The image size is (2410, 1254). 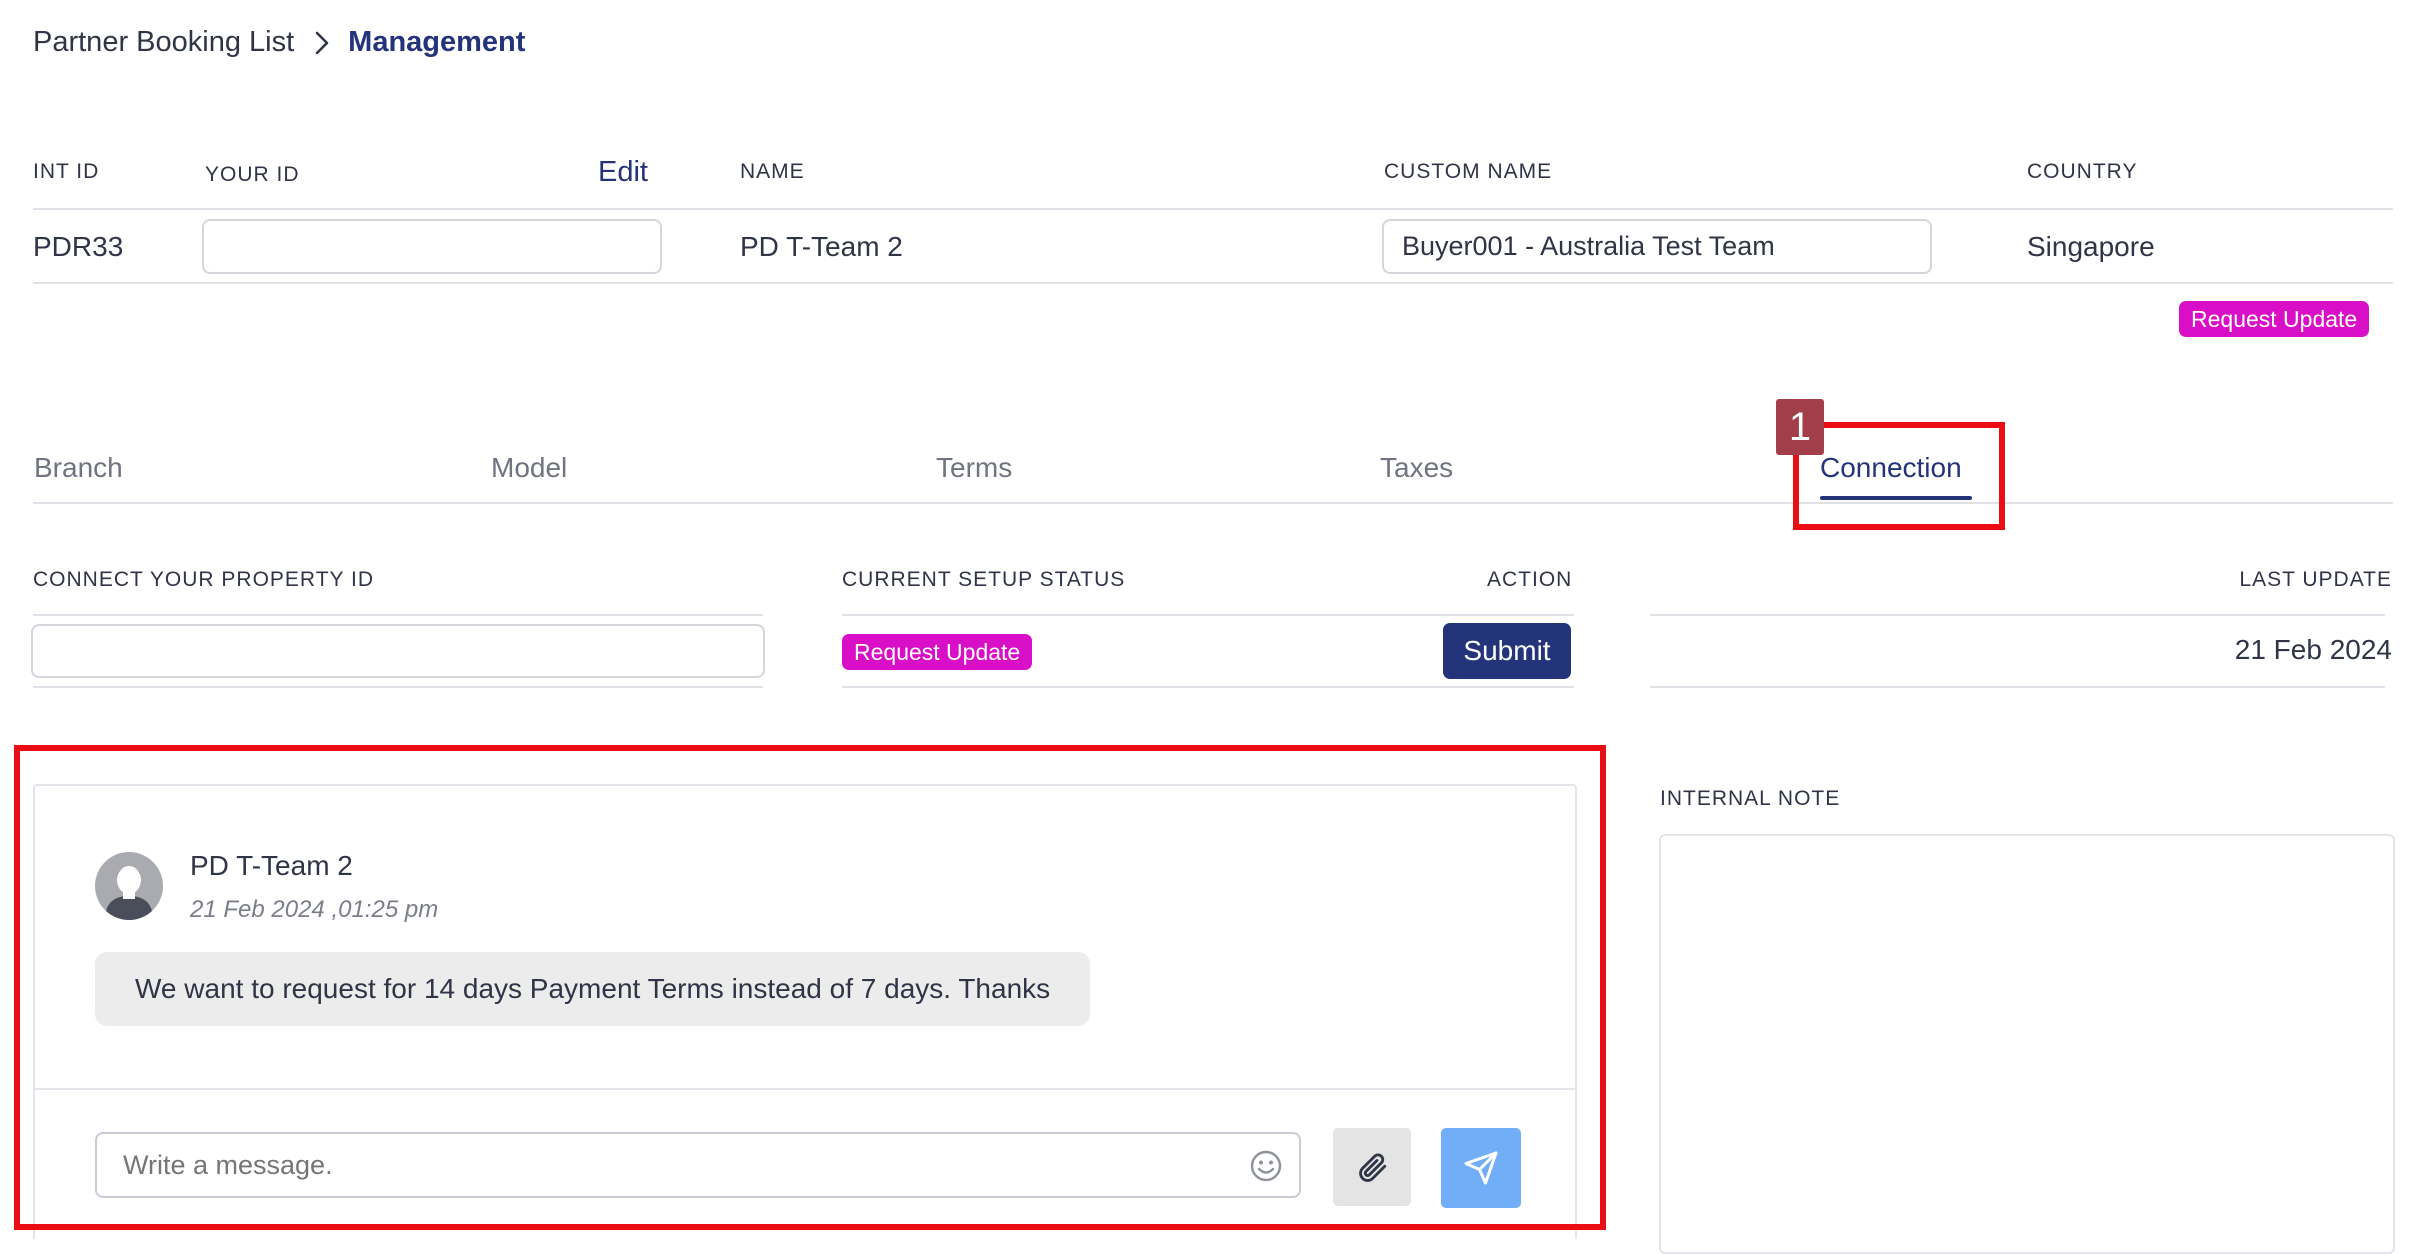 I want to click on connection-row-divider-right, so click(x=2017, y=687).